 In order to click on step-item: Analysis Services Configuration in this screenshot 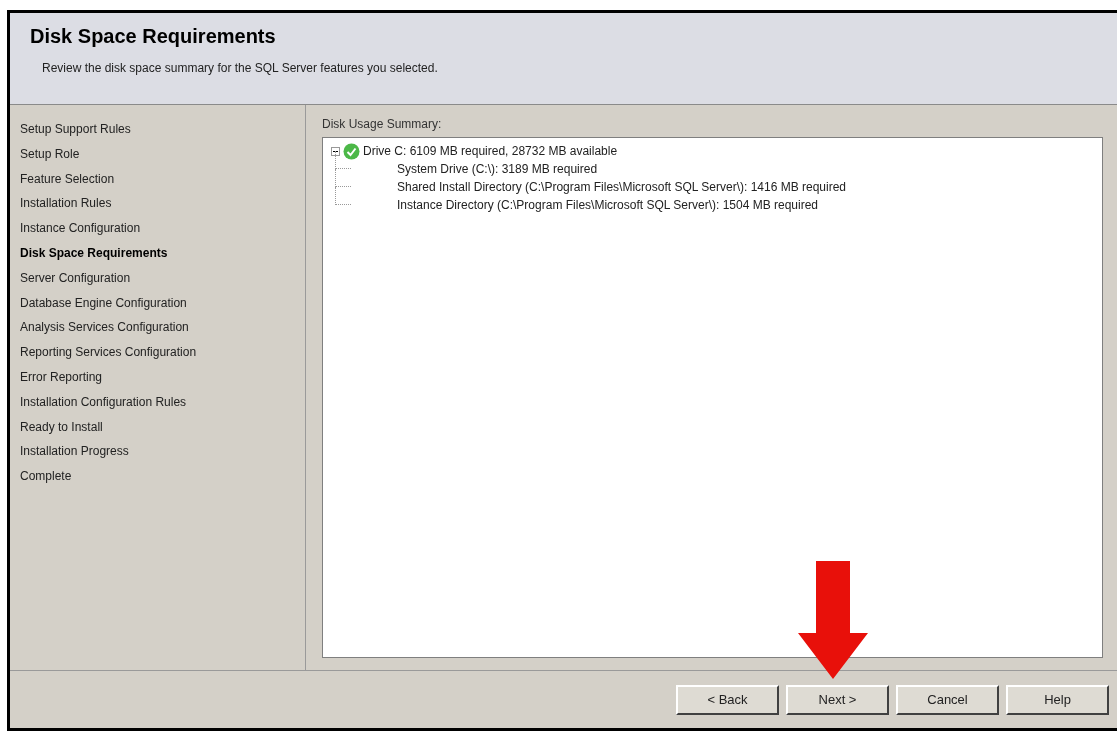, I will do `click(105, 328)`.